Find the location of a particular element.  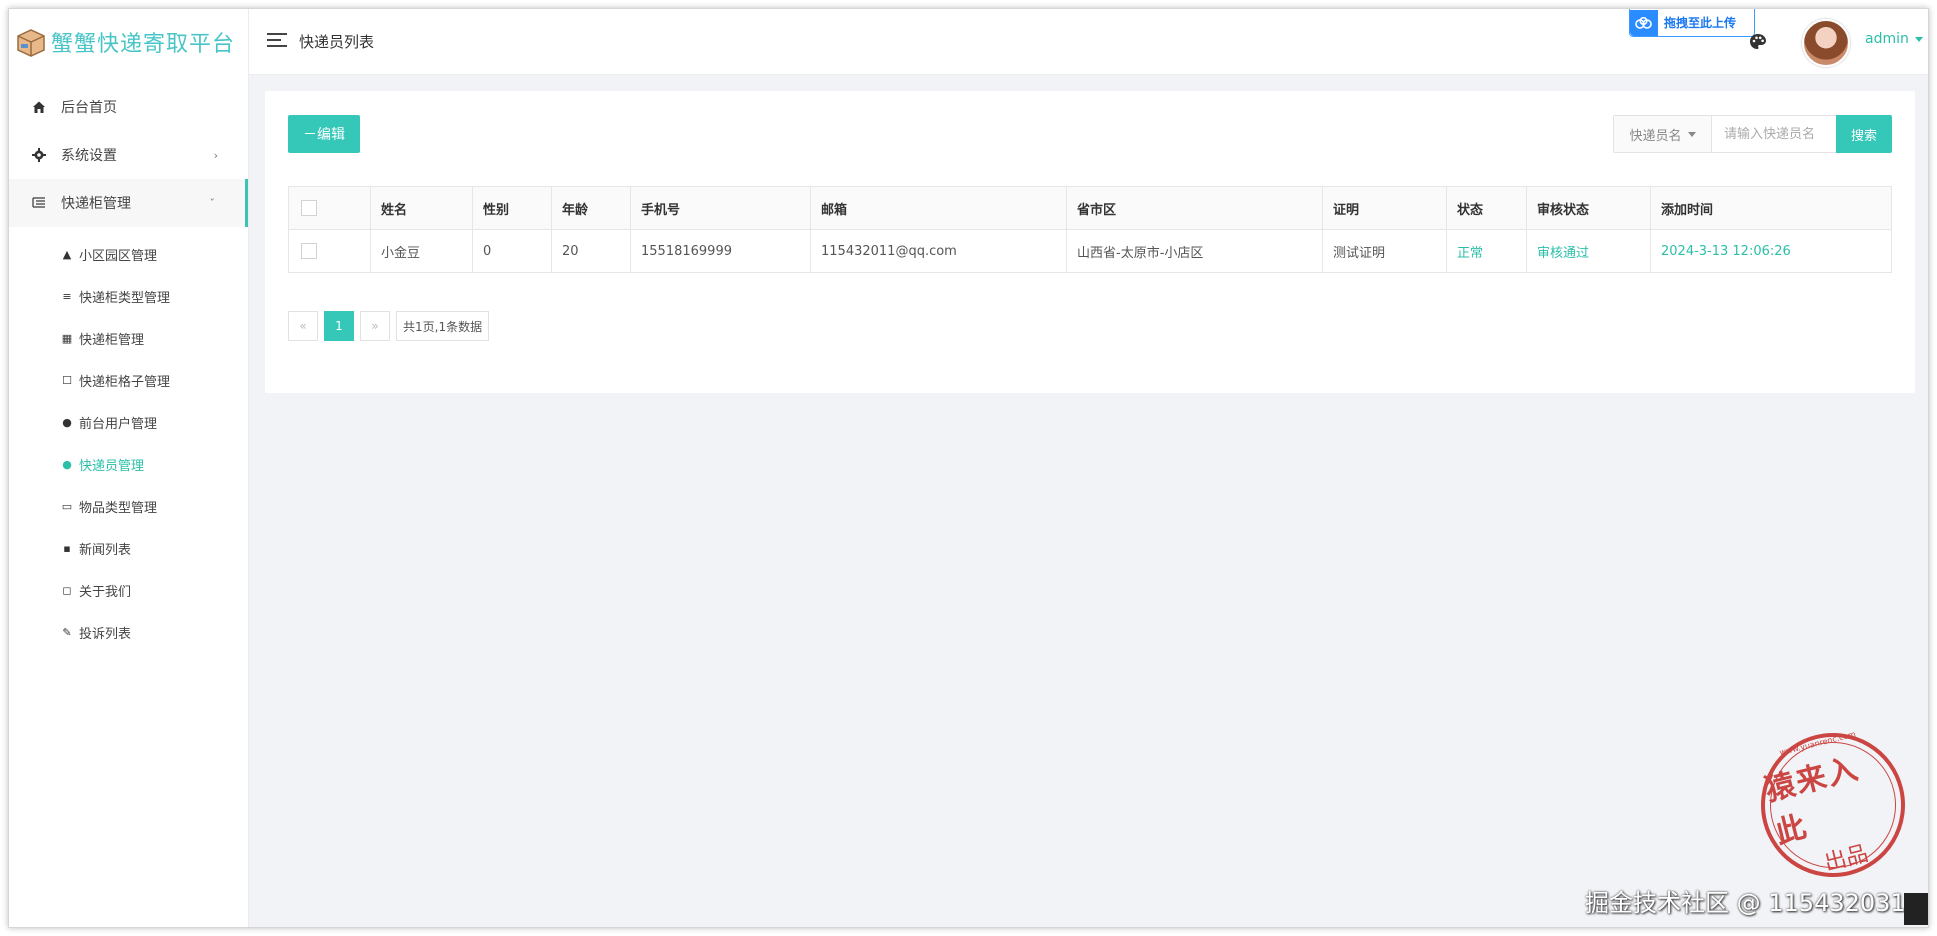

sidebar-item-label: 后台首页 is located at coordinates (89, 108).